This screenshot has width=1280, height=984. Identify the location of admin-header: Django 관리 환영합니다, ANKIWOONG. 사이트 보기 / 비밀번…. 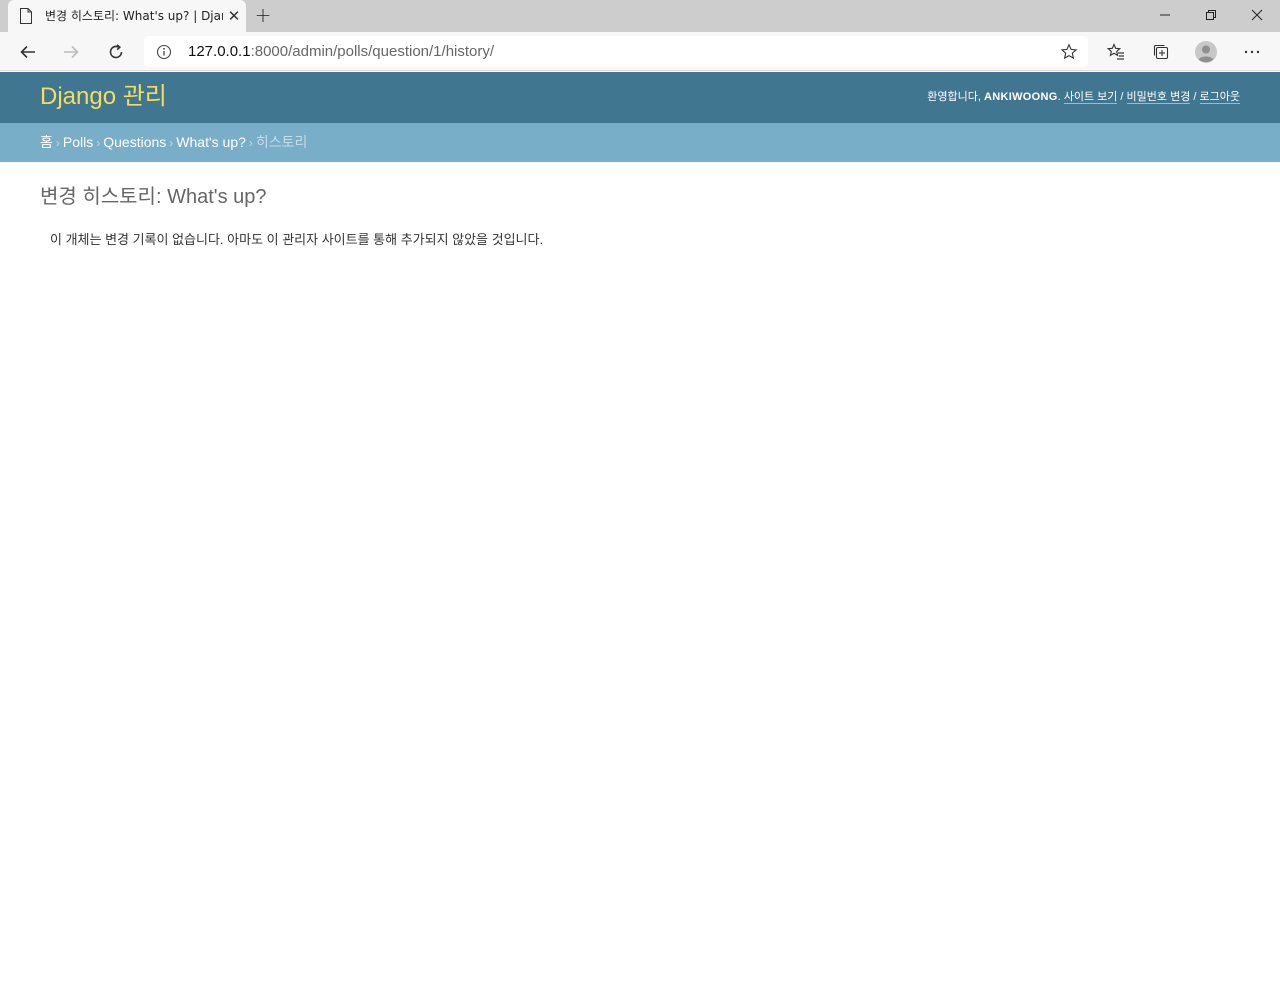
(640, 97).